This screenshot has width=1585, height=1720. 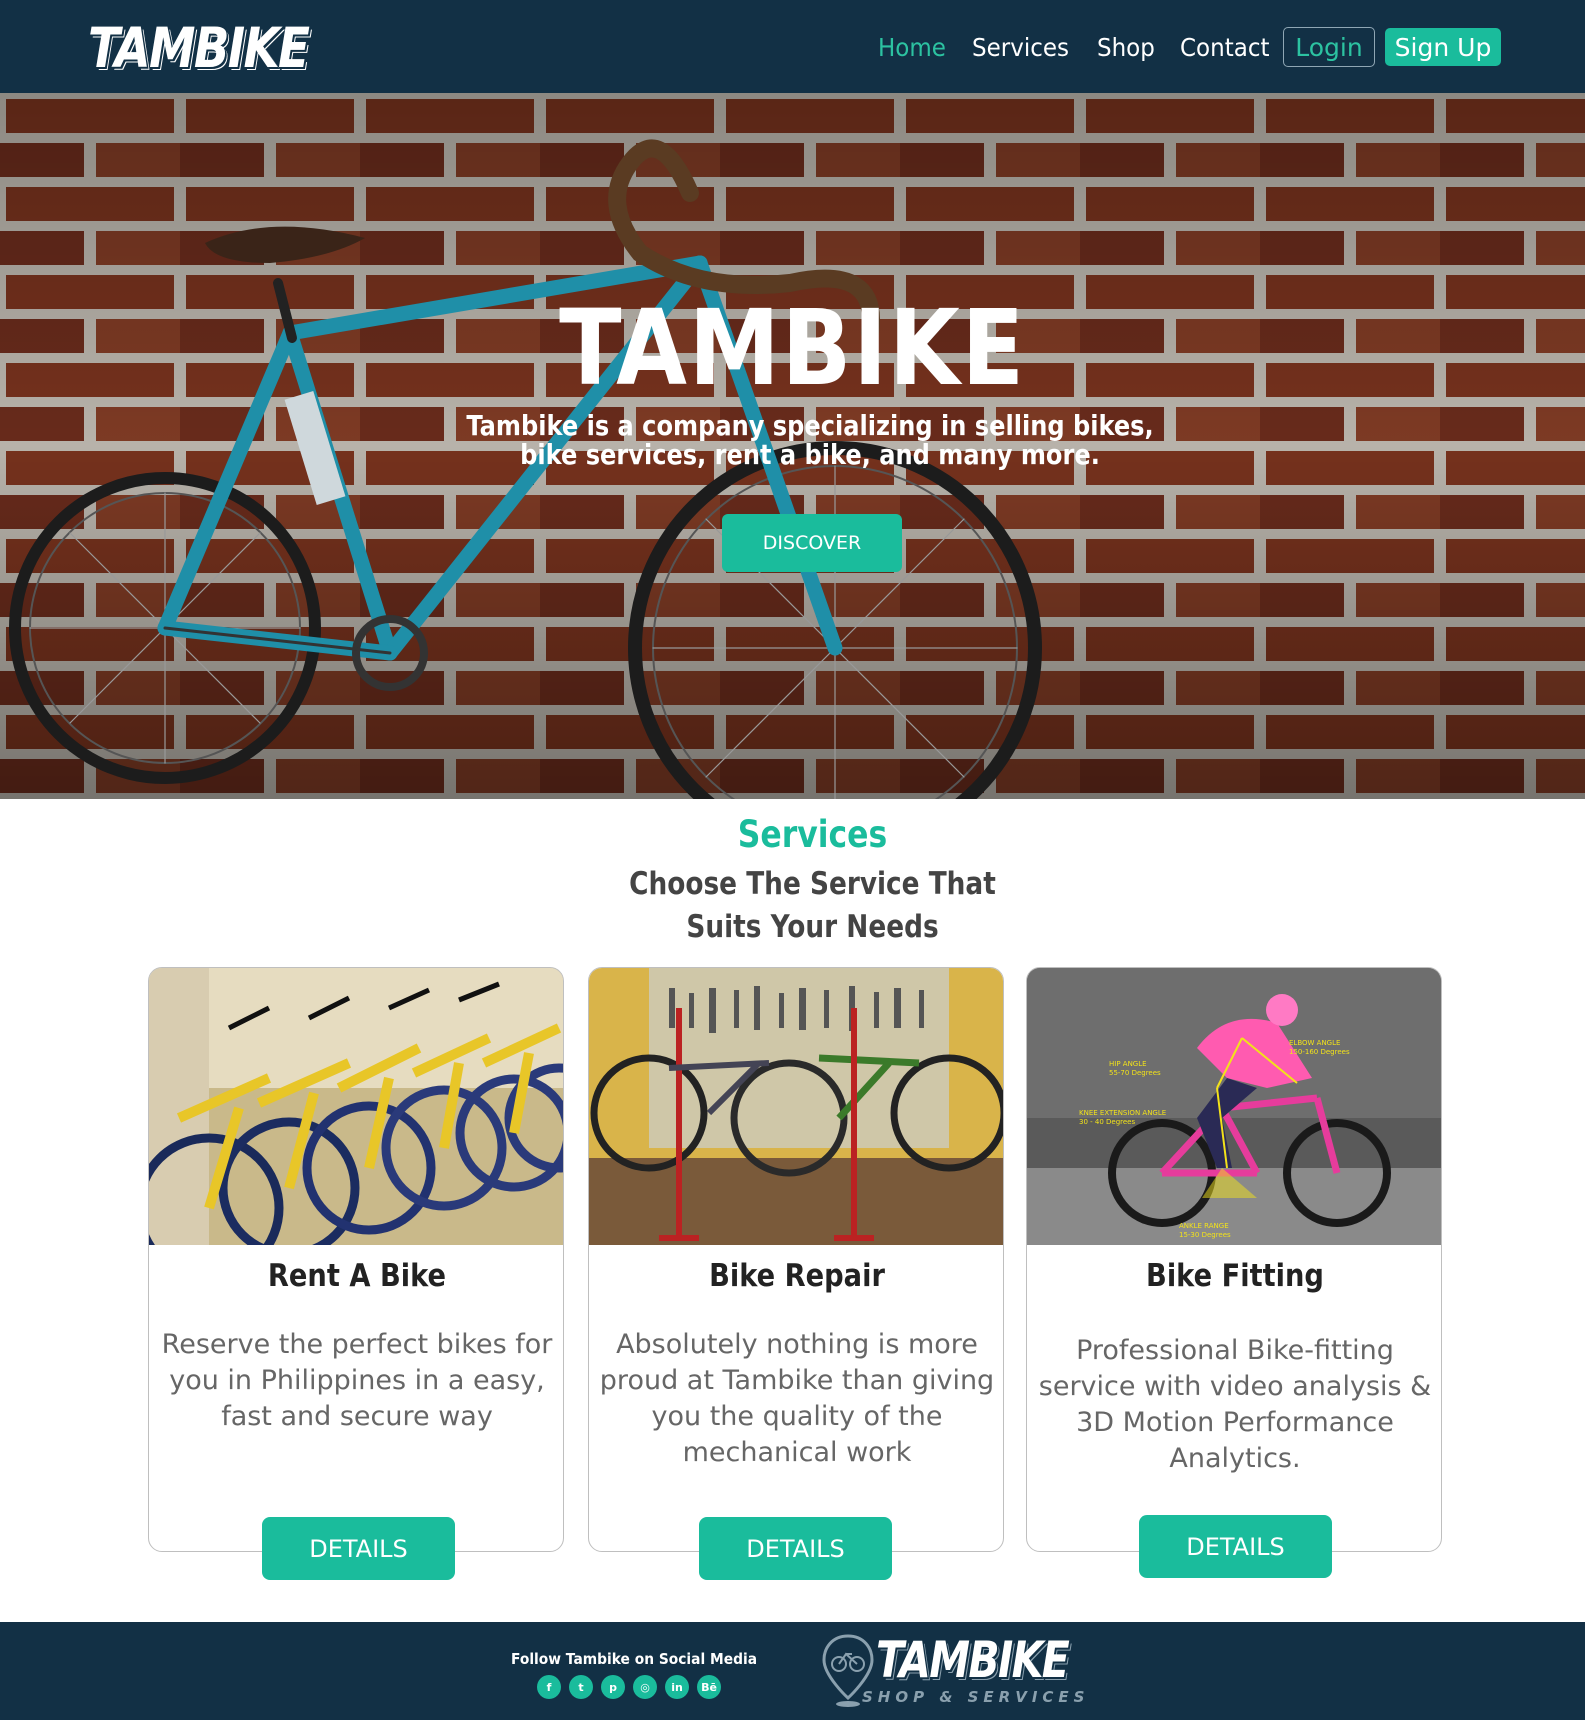 What do you see at coordinates (1020, 47) in the screenshot?
I see `nav-link-services: Services` at bounding box center [1020, 47].